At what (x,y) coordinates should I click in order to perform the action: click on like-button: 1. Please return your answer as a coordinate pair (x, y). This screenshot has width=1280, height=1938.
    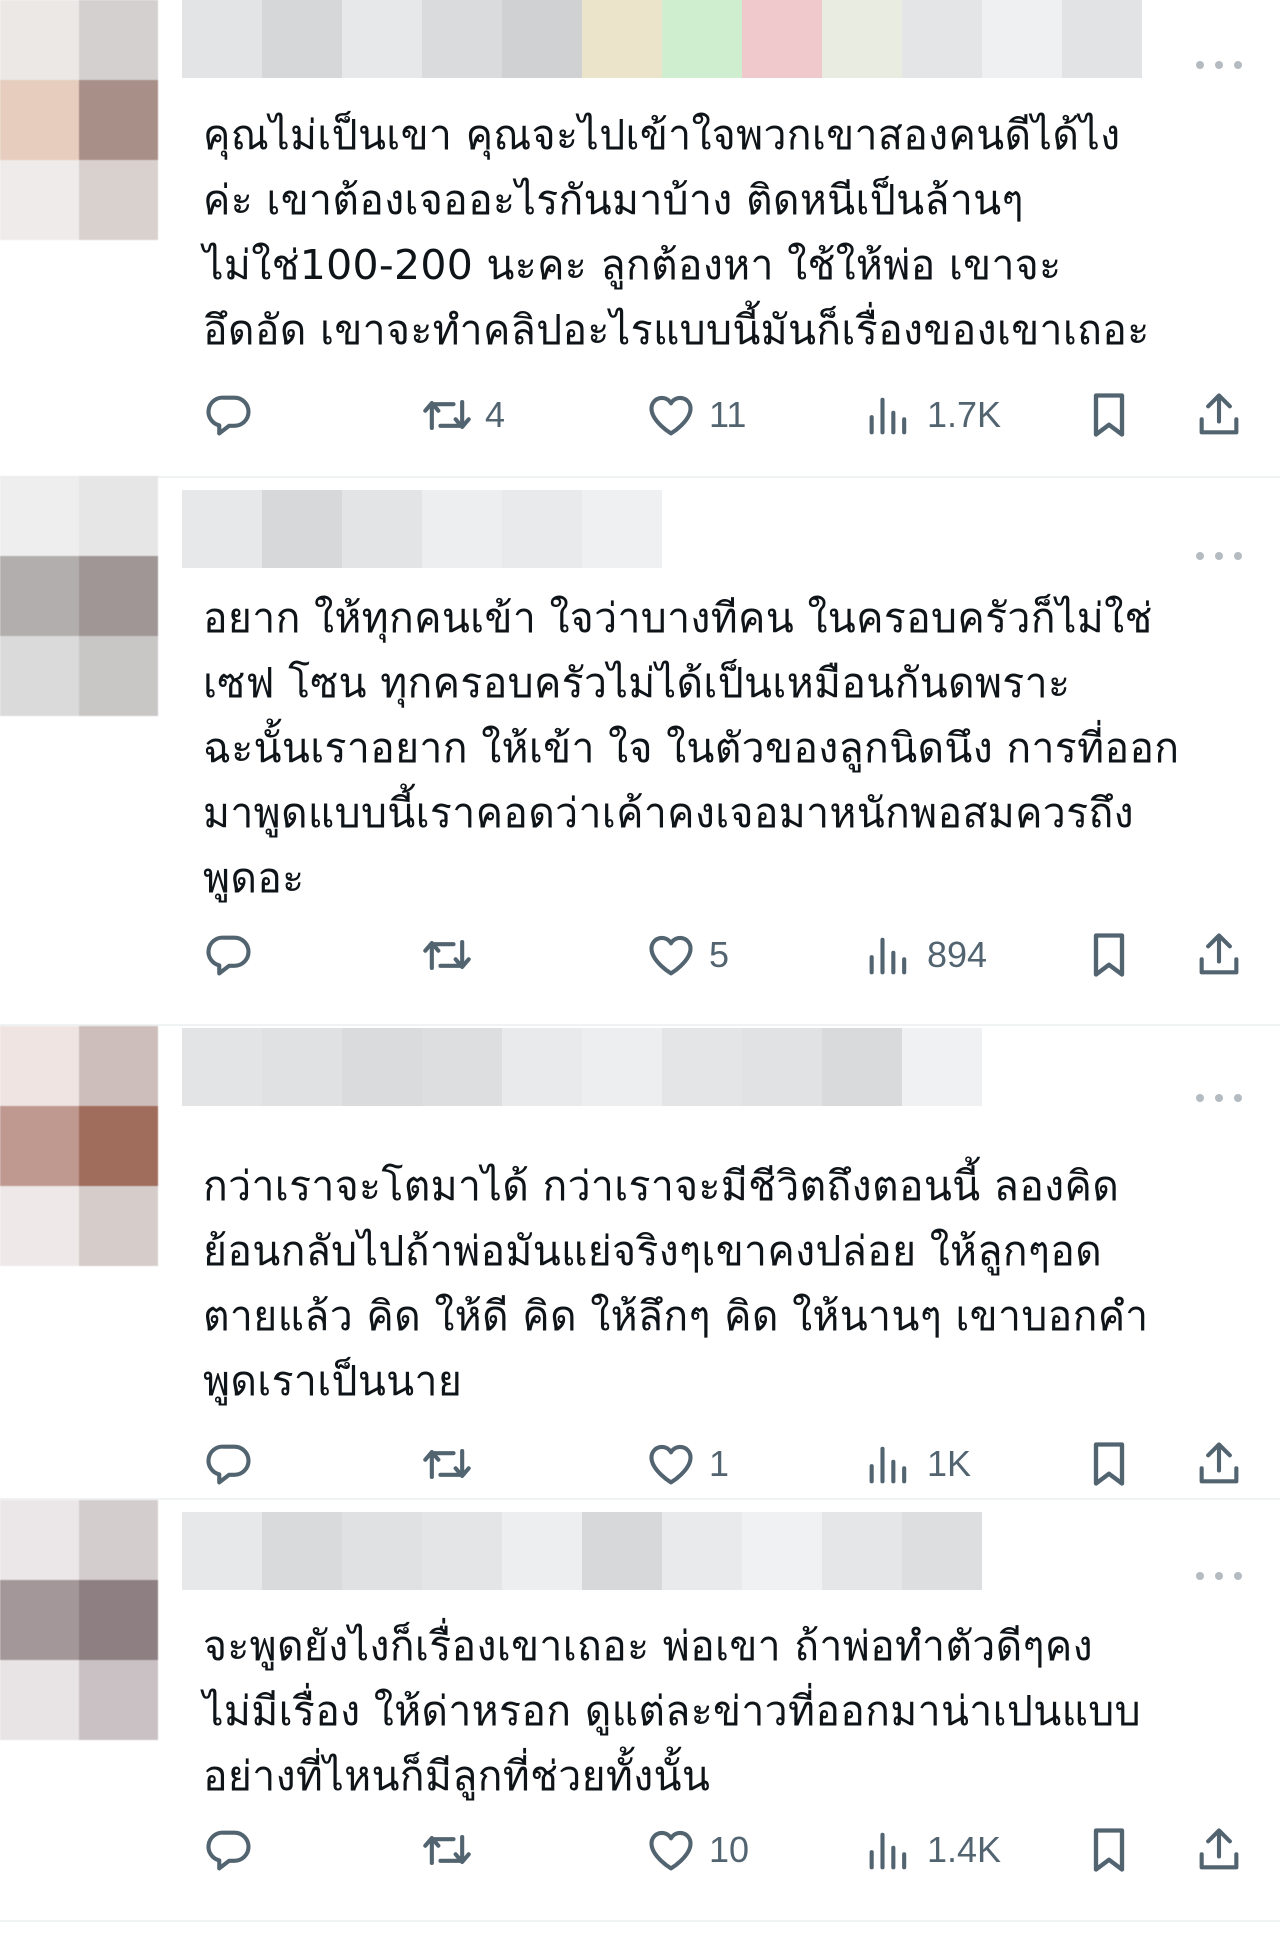
    Looking at the image, I should click on (687, 1464).